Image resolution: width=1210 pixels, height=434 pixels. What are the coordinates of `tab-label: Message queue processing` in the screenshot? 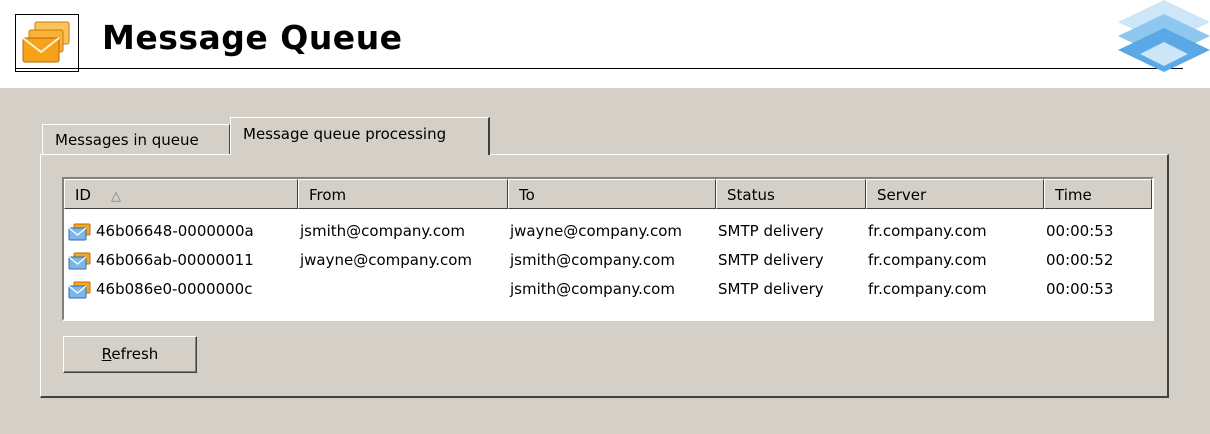 It's located at (345, 134).